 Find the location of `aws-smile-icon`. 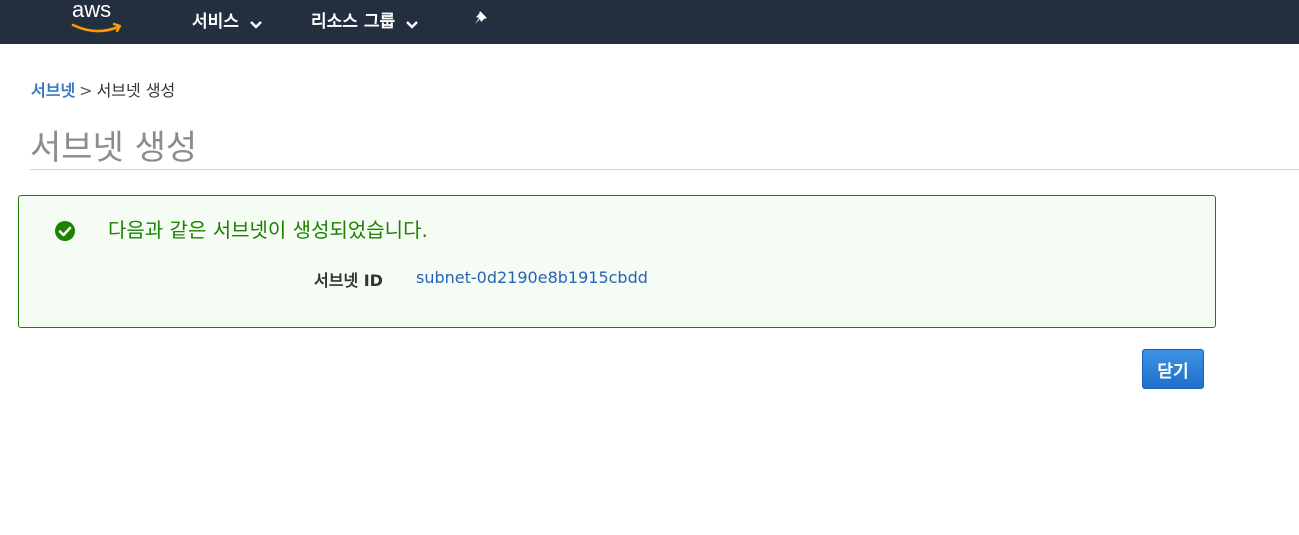

aws-smile-icon is located at coordinates (96, 27).